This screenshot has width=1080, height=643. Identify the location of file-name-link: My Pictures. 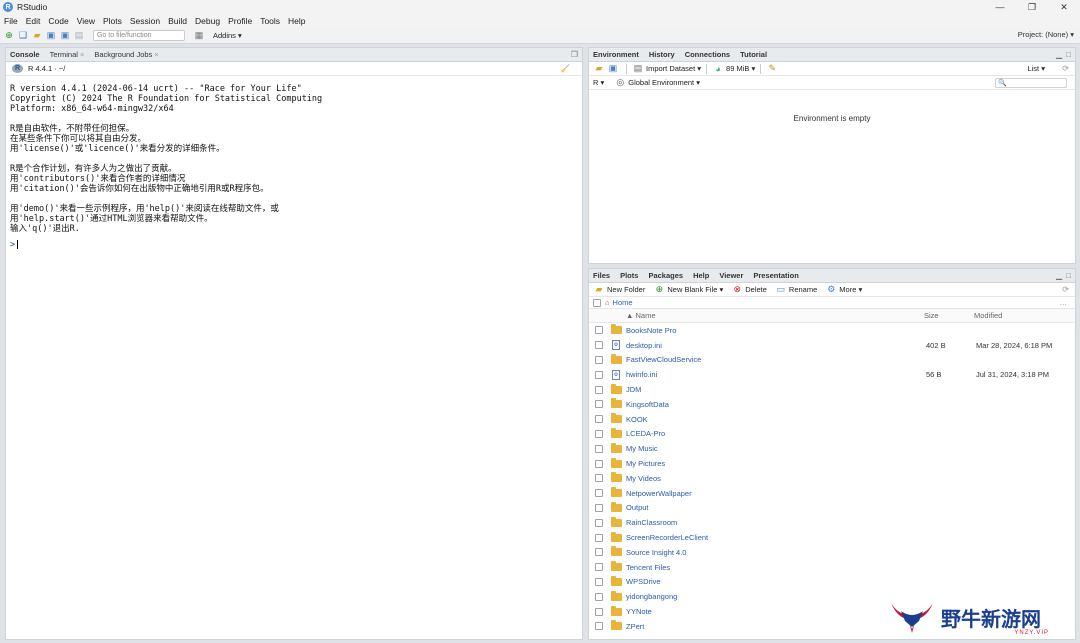
(645, 463).